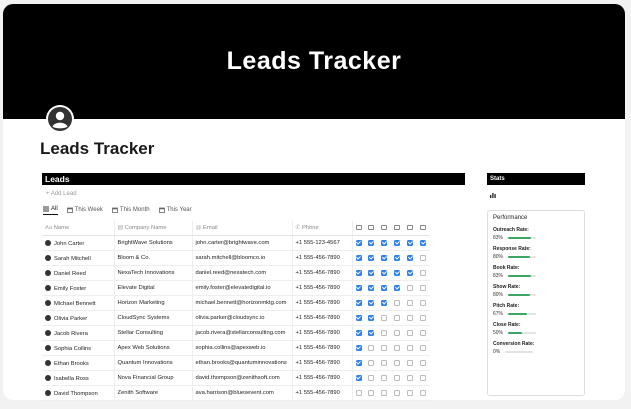 The width and height of the screenshot is (631, 409). What do you see at coordinates (152, 273) in the screenshot?
I see `cell-company: NexaTech Innovations` at bounding box center [152, 273].